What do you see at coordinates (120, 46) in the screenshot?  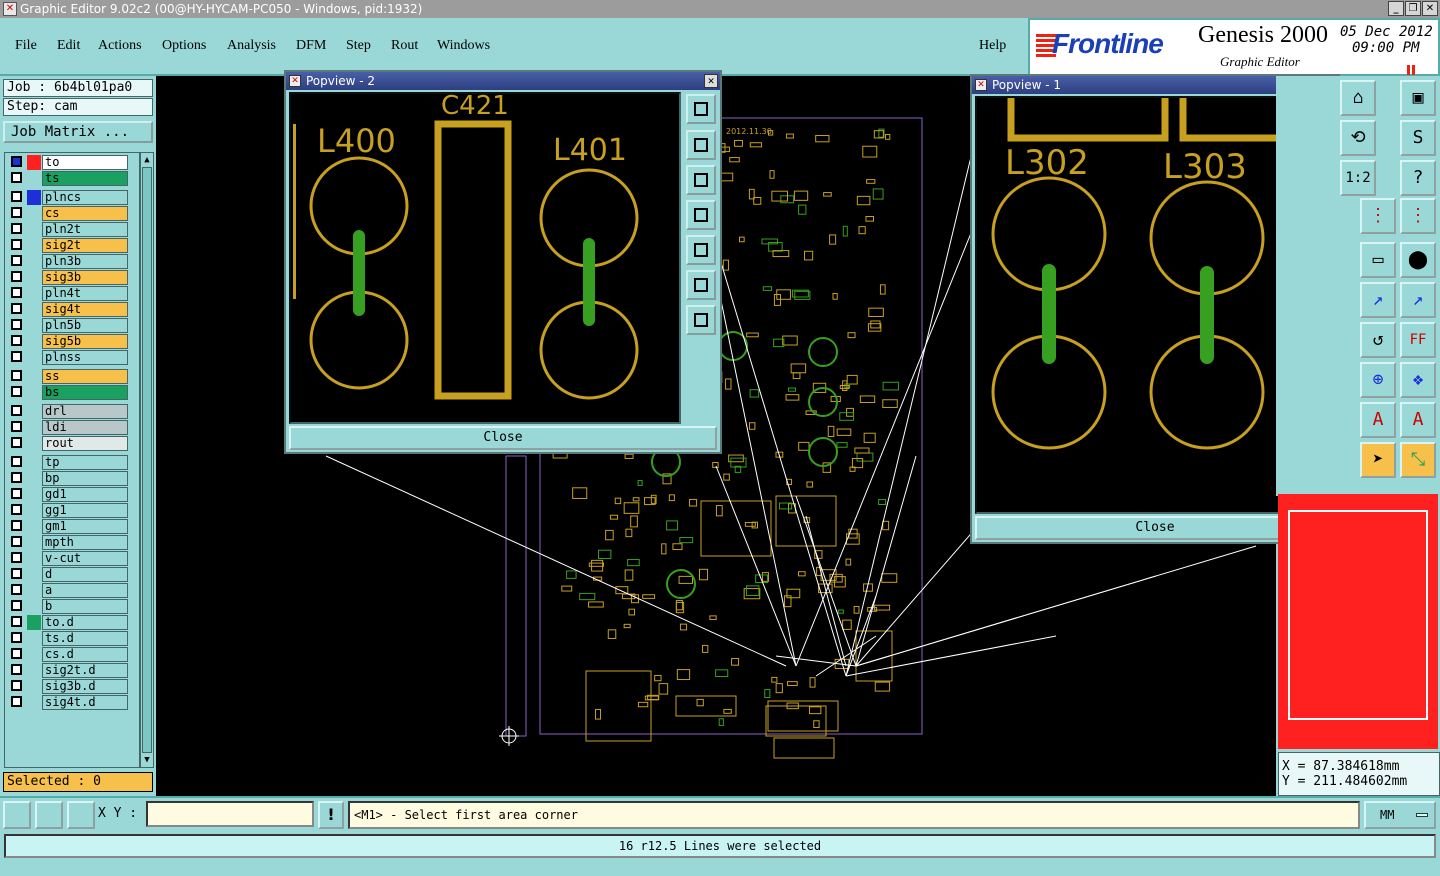 I see `menu-actions: Actions` at bounding box center [120, 46].